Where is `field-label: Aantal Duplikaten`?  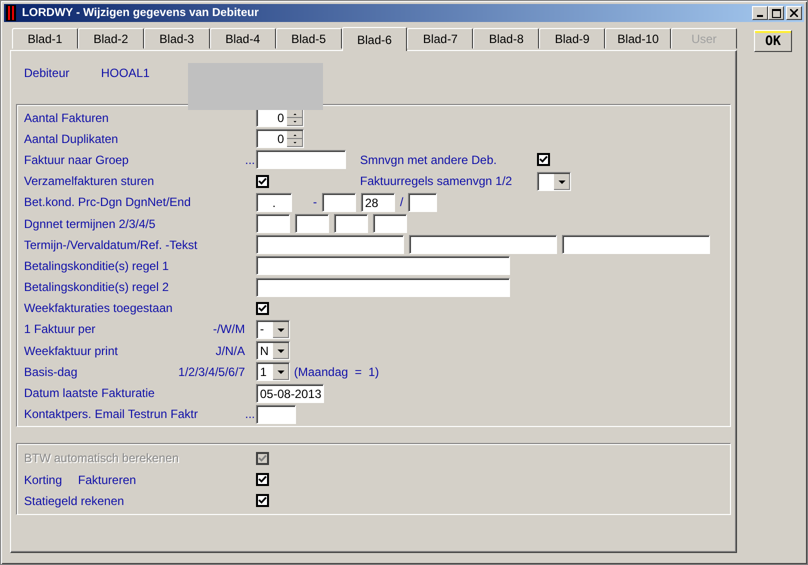
field-label: Aantal Duplikaten is located at coordinates (71, 139).